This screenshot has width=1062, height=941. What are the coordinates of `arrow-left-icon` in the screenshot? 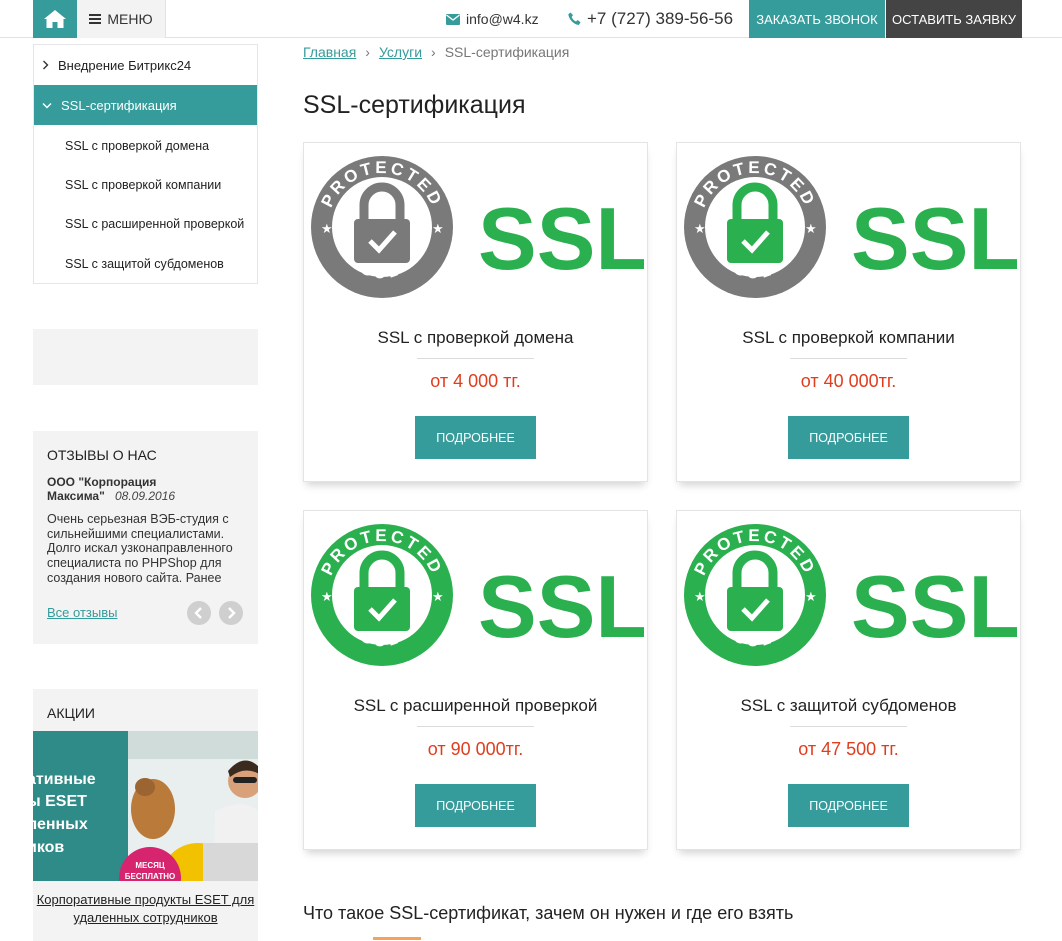 It's located at (198, 613).